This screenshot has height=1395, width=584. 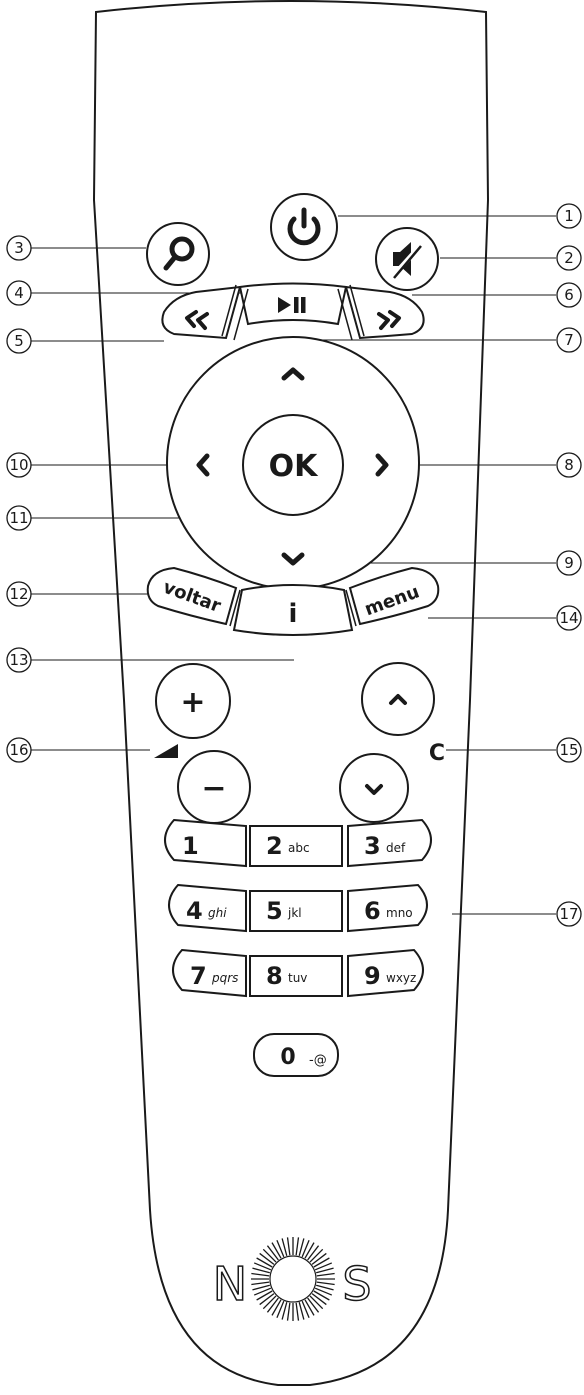 I want to click on callout-1: 1, so click(x=569, y=216).